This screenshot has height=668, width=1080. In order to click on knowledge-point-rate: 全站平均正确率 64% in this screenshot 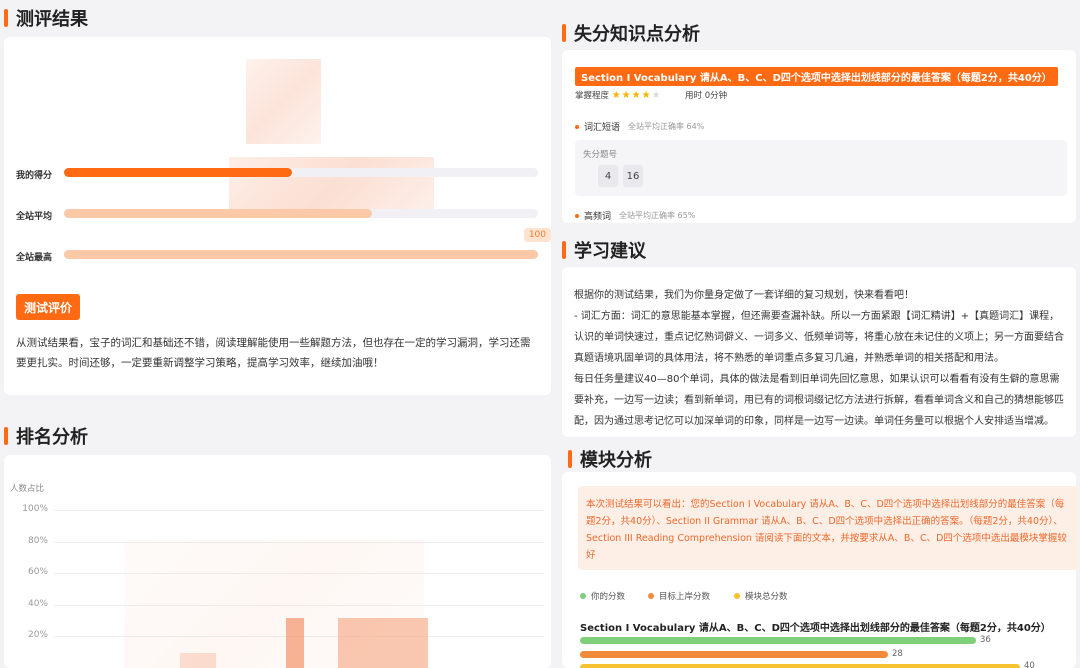, I will do `click(666, 126)`.